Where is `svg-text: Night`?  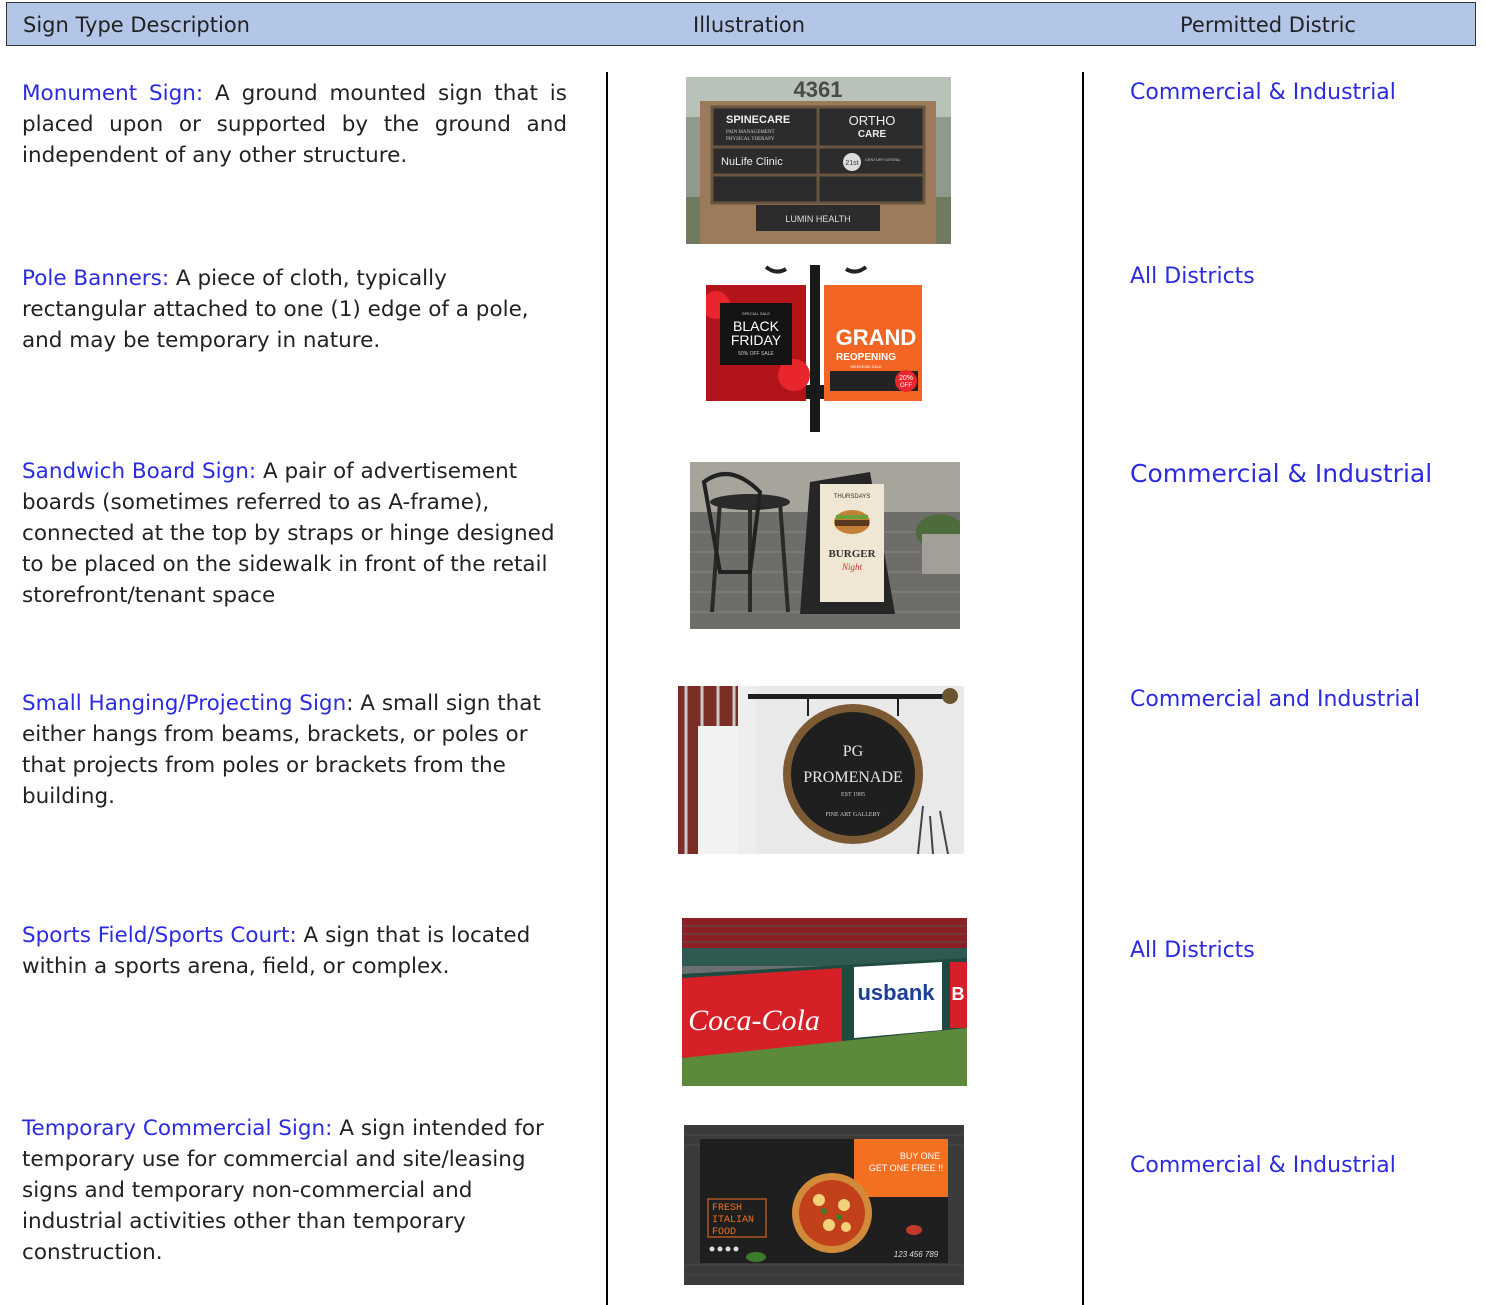
svg-text: Night is located at coordinates (852, 567).